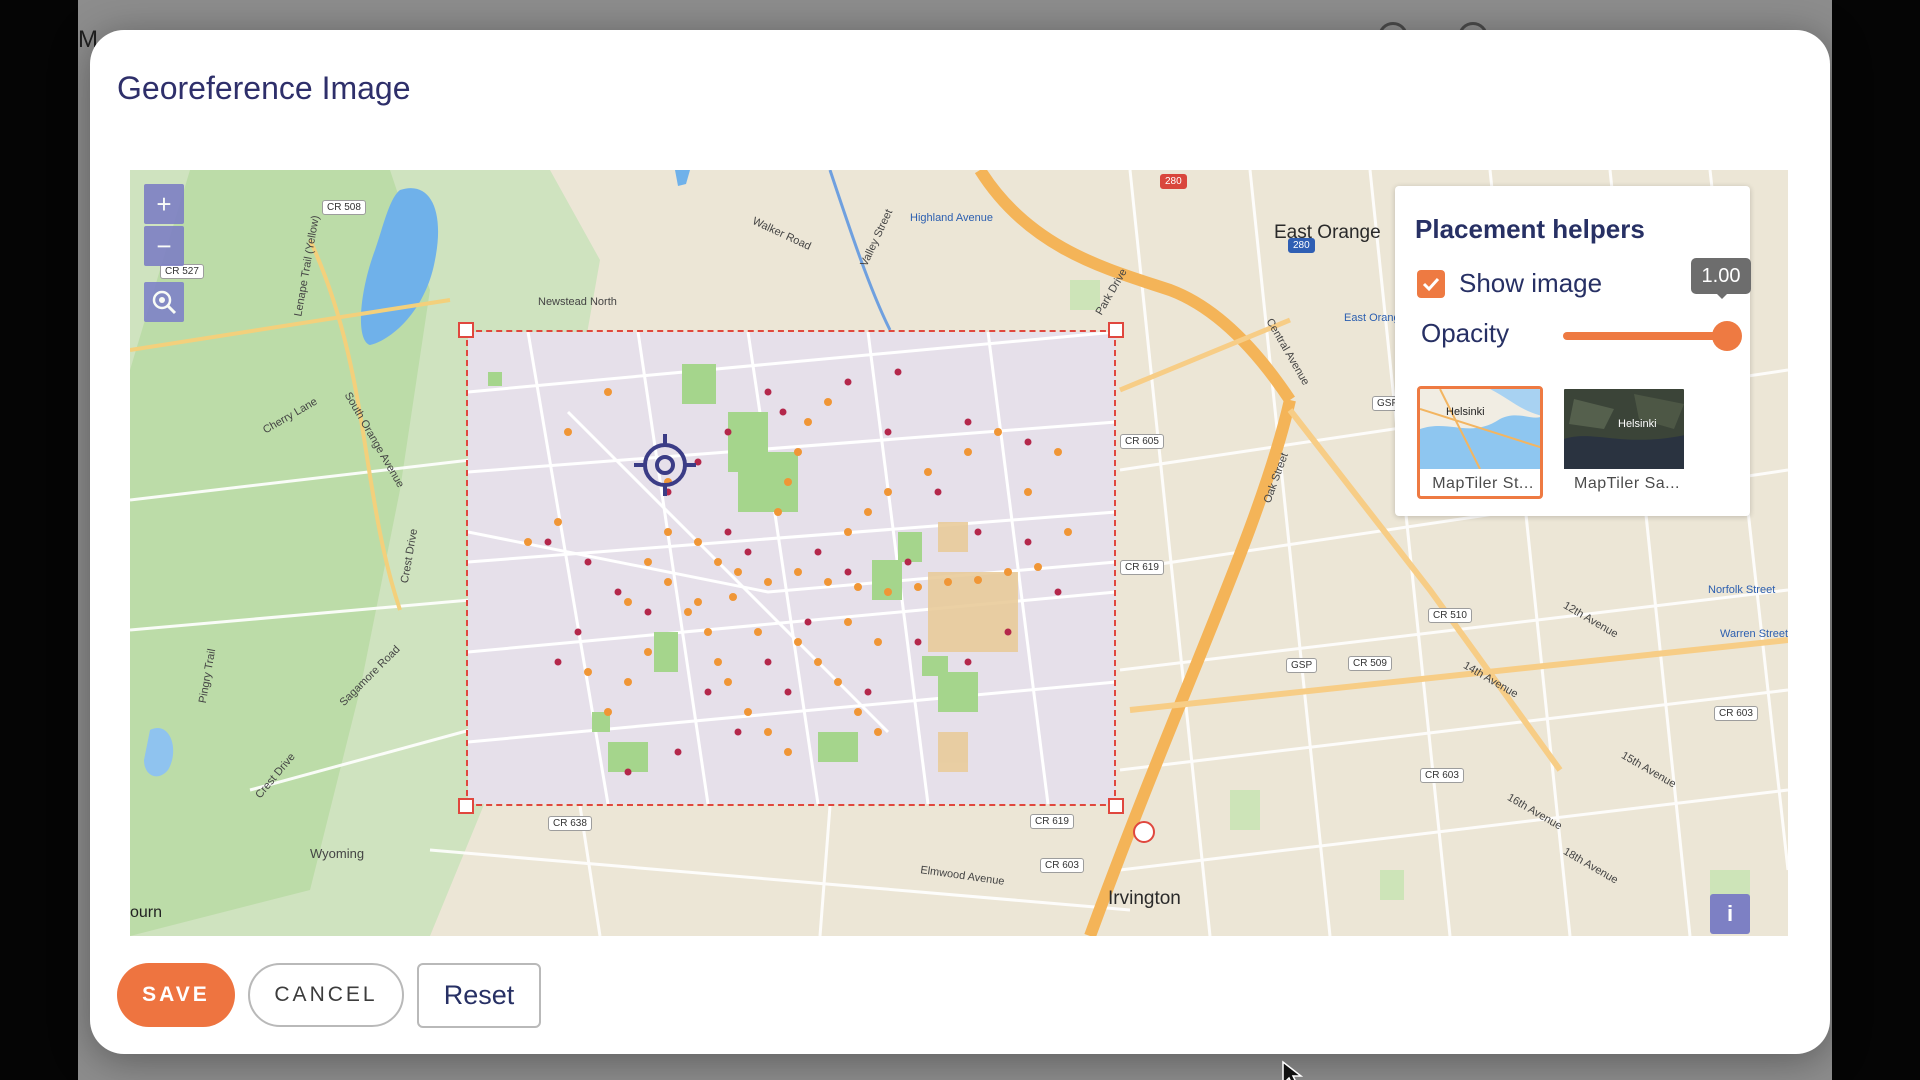 The width and height of the screenshot is (1920, 1080). I want to click on show-image-label: Show image, so click(1531, 283).